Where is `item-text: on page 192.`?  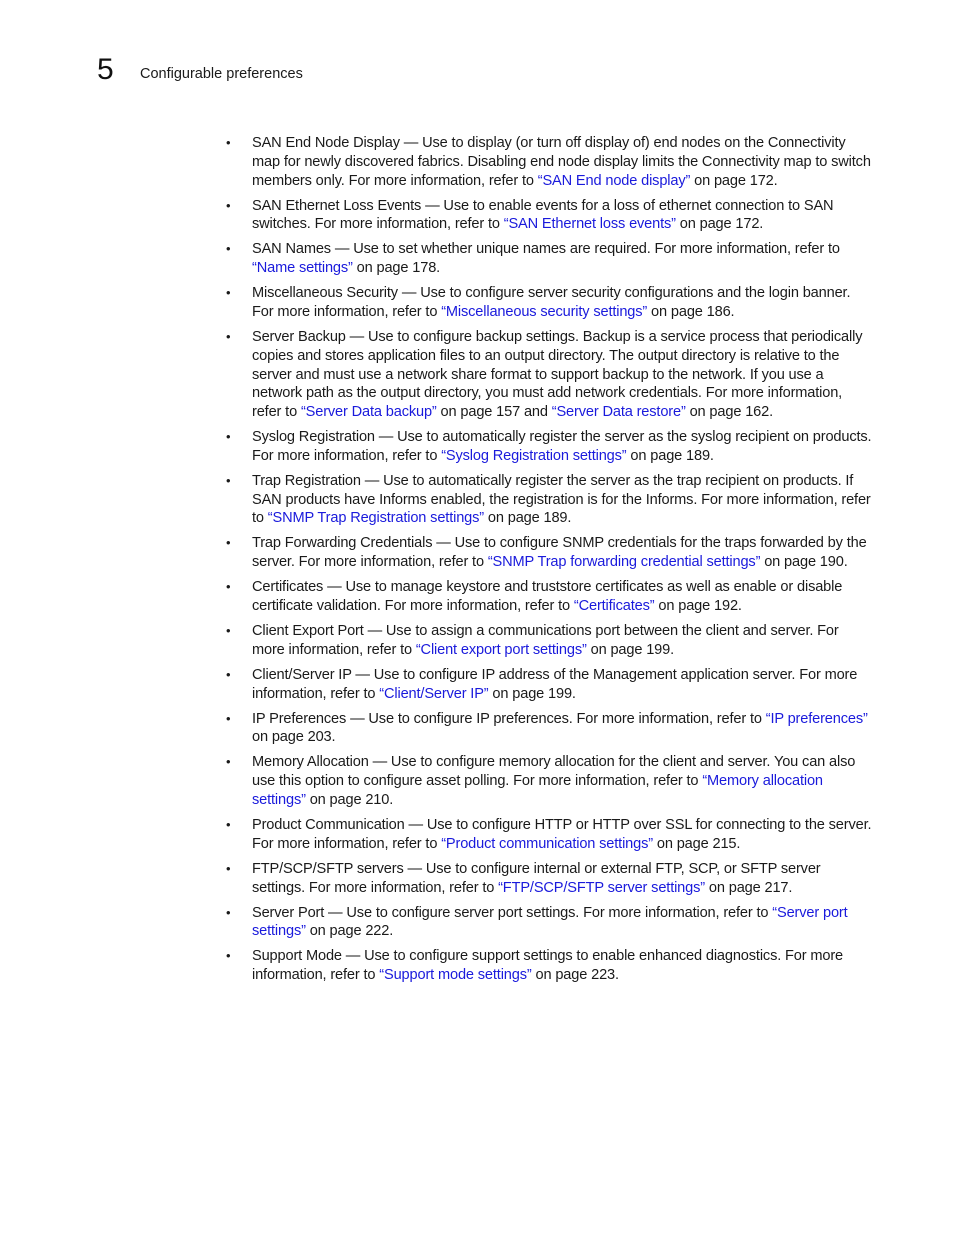
item-text: on page 192. is located at coordinates (698, 606).